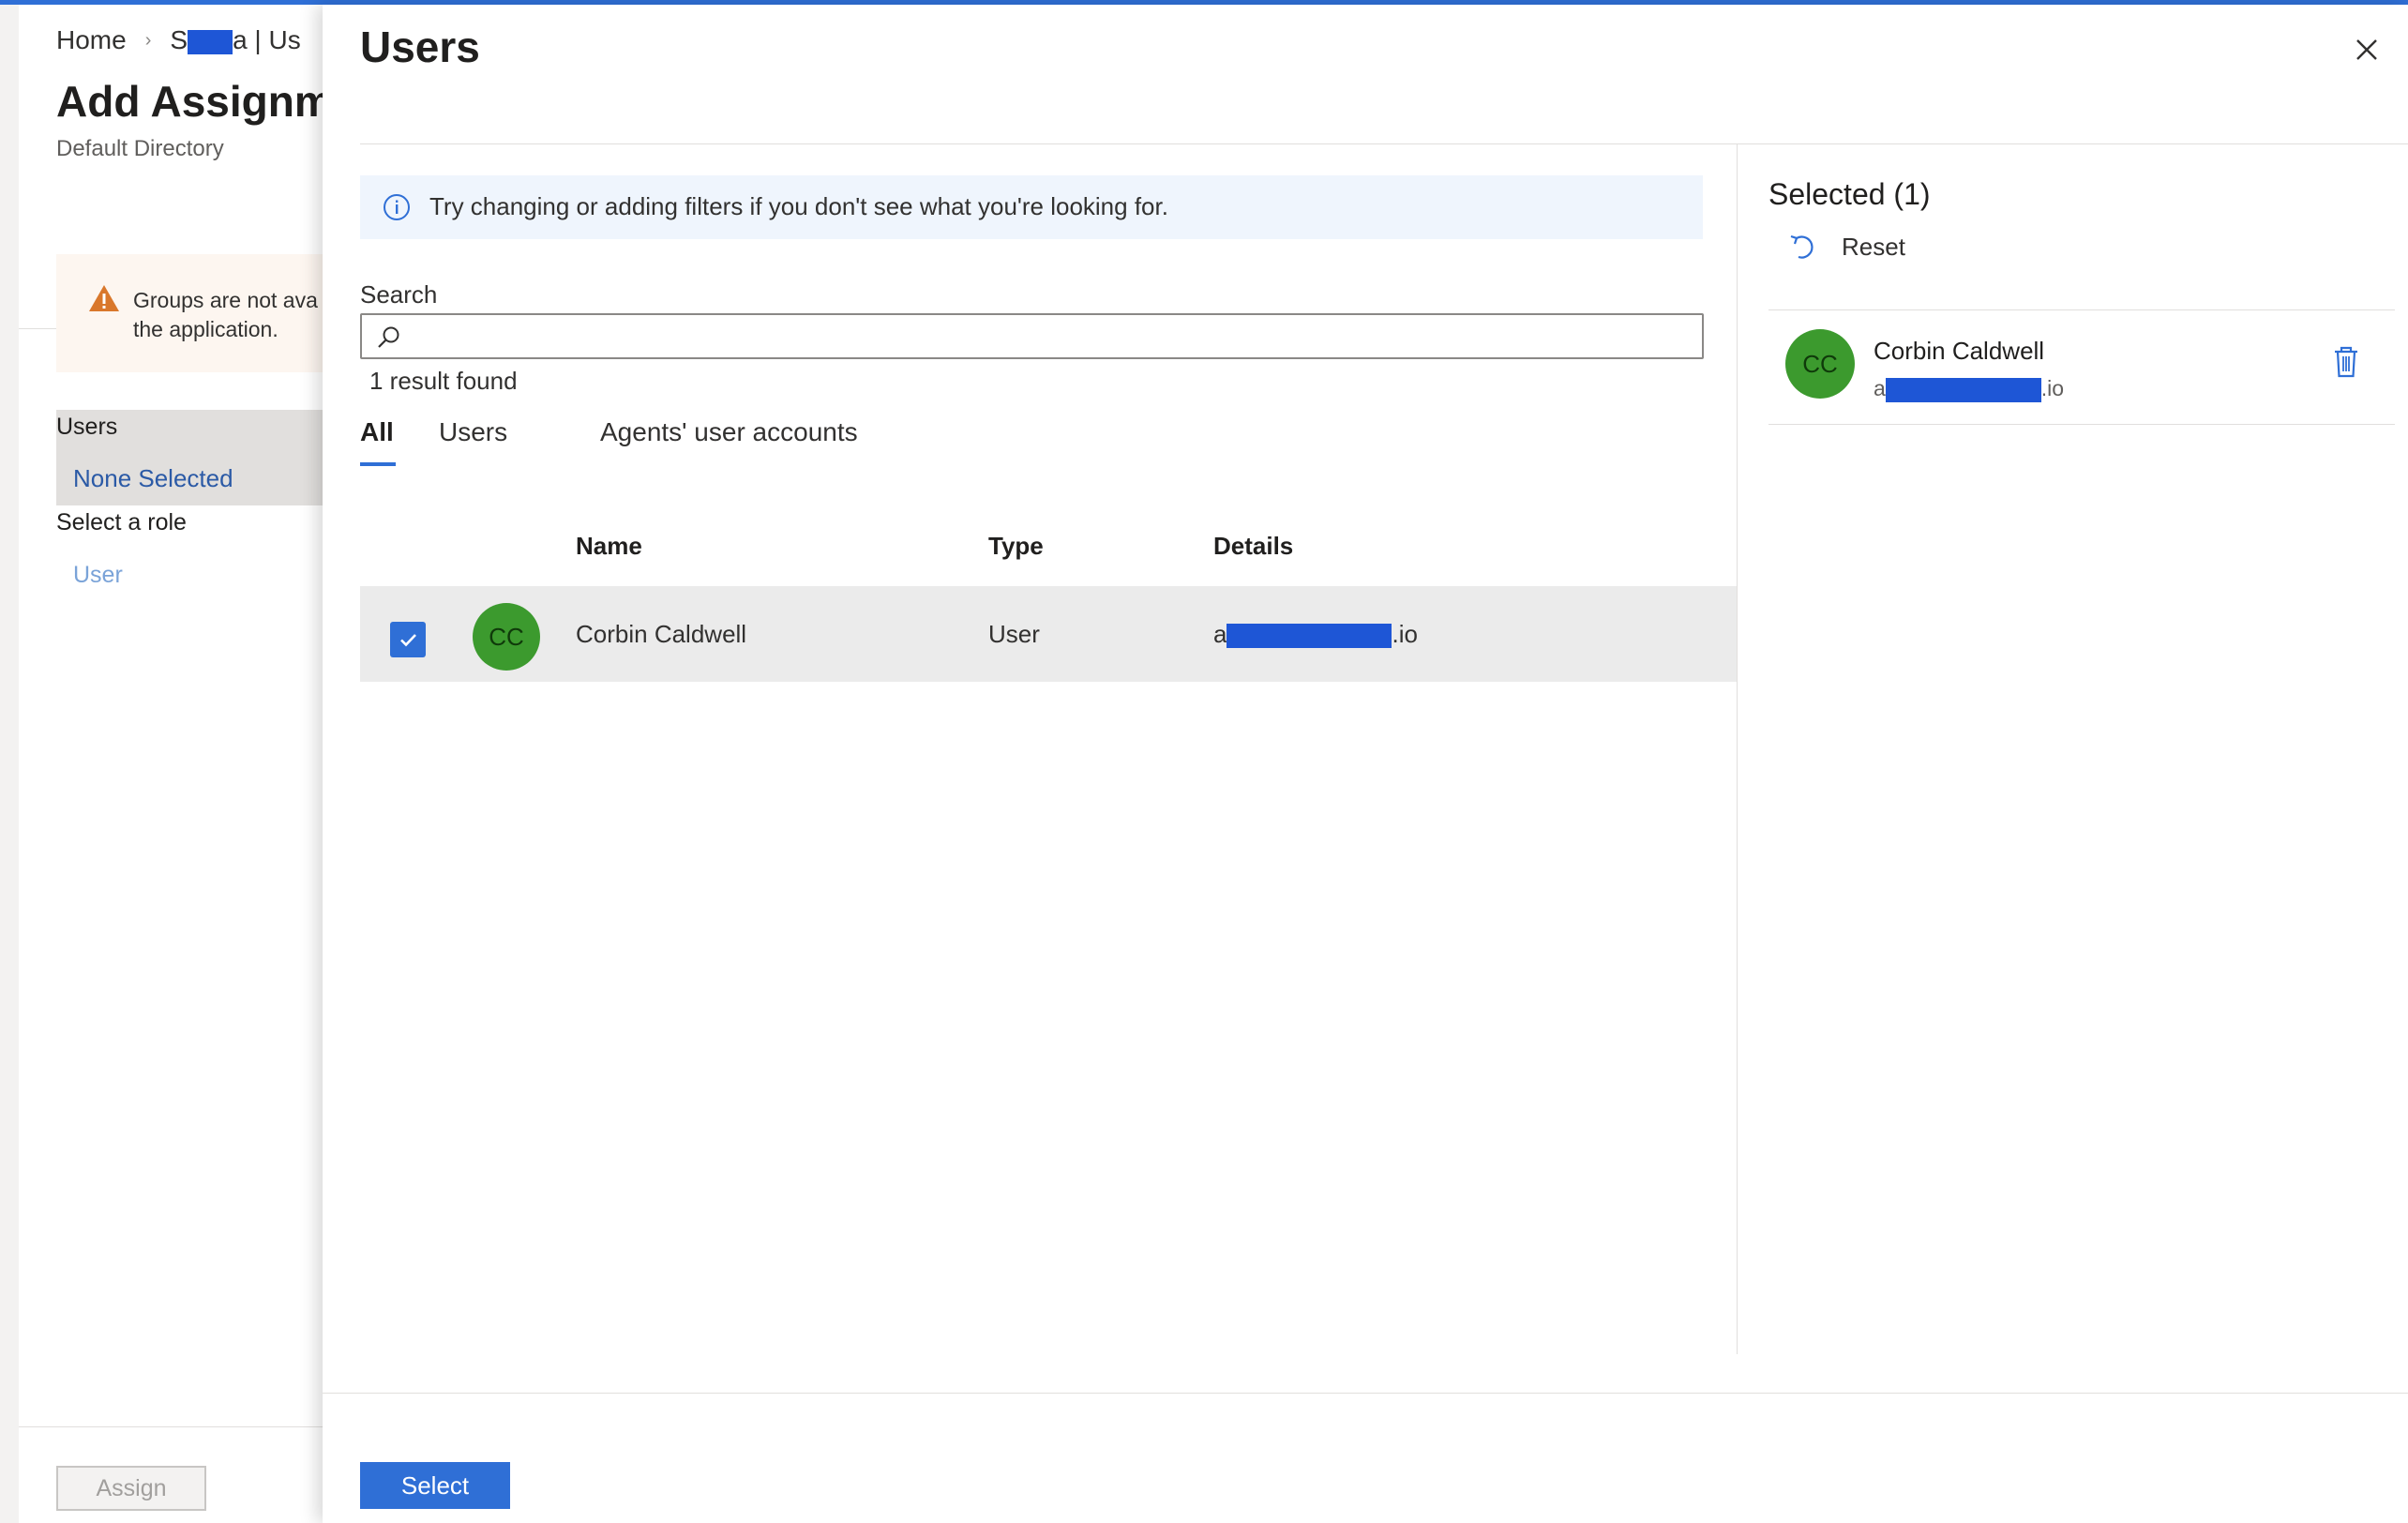  What do you see at coordinates (388, 337) in the screenshot?
I see `search-icon` at bounding box center [388, 337].